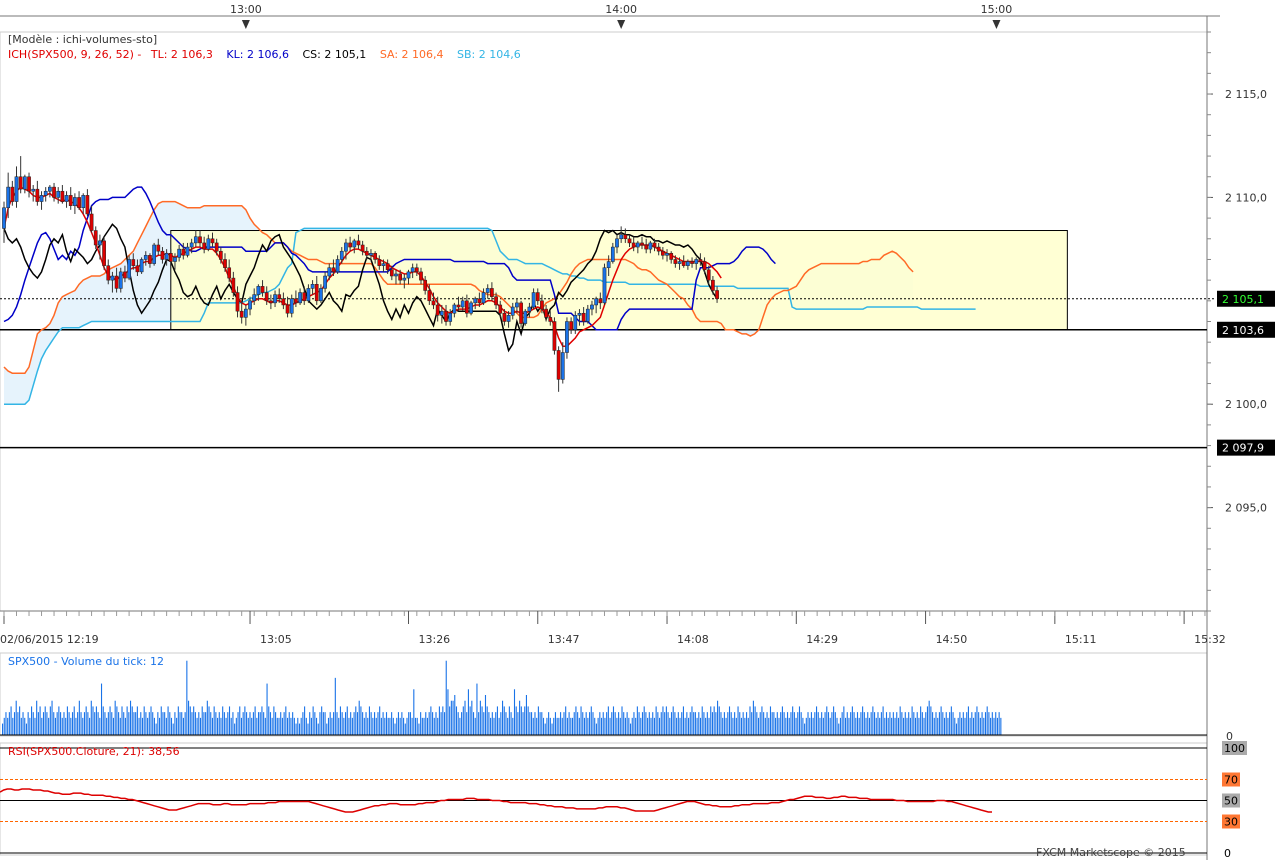 The image size is (1279, 863). Describe the element at coordinates (257, 54) in the screenshot. I see `legend-kl: KL: 2 106,6` at that location.